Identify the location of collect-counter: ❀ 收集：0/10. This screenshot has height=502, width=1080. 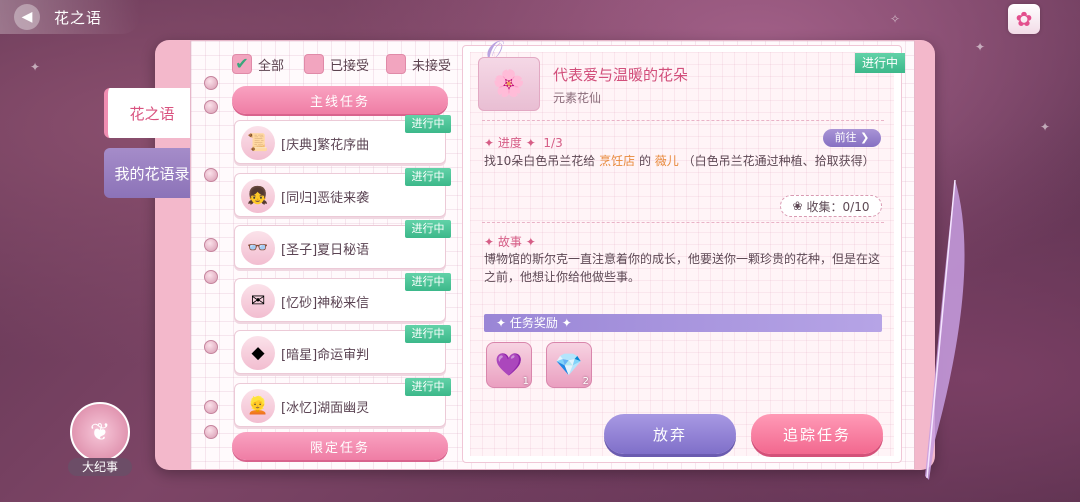
(831, 206).